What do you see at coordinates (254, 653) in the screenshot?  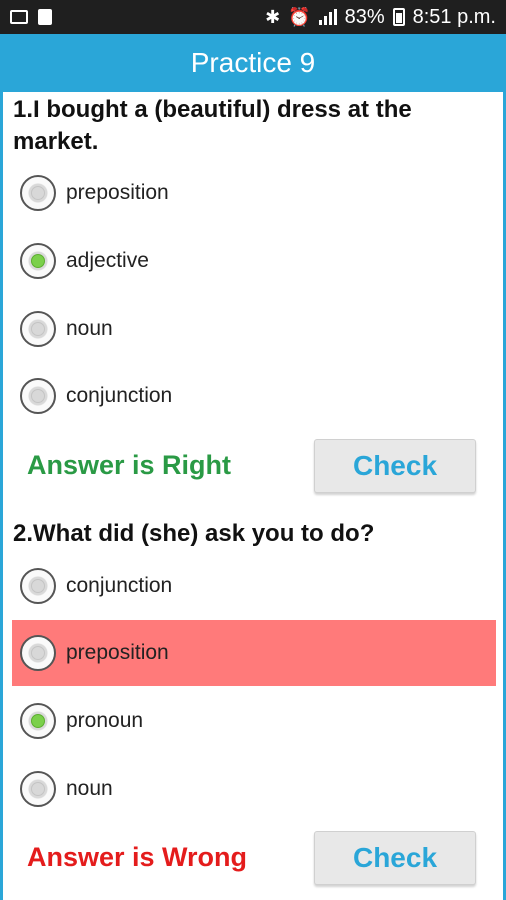 I see `q2-option-preposition: preposition` at bounding box center [254, 653].